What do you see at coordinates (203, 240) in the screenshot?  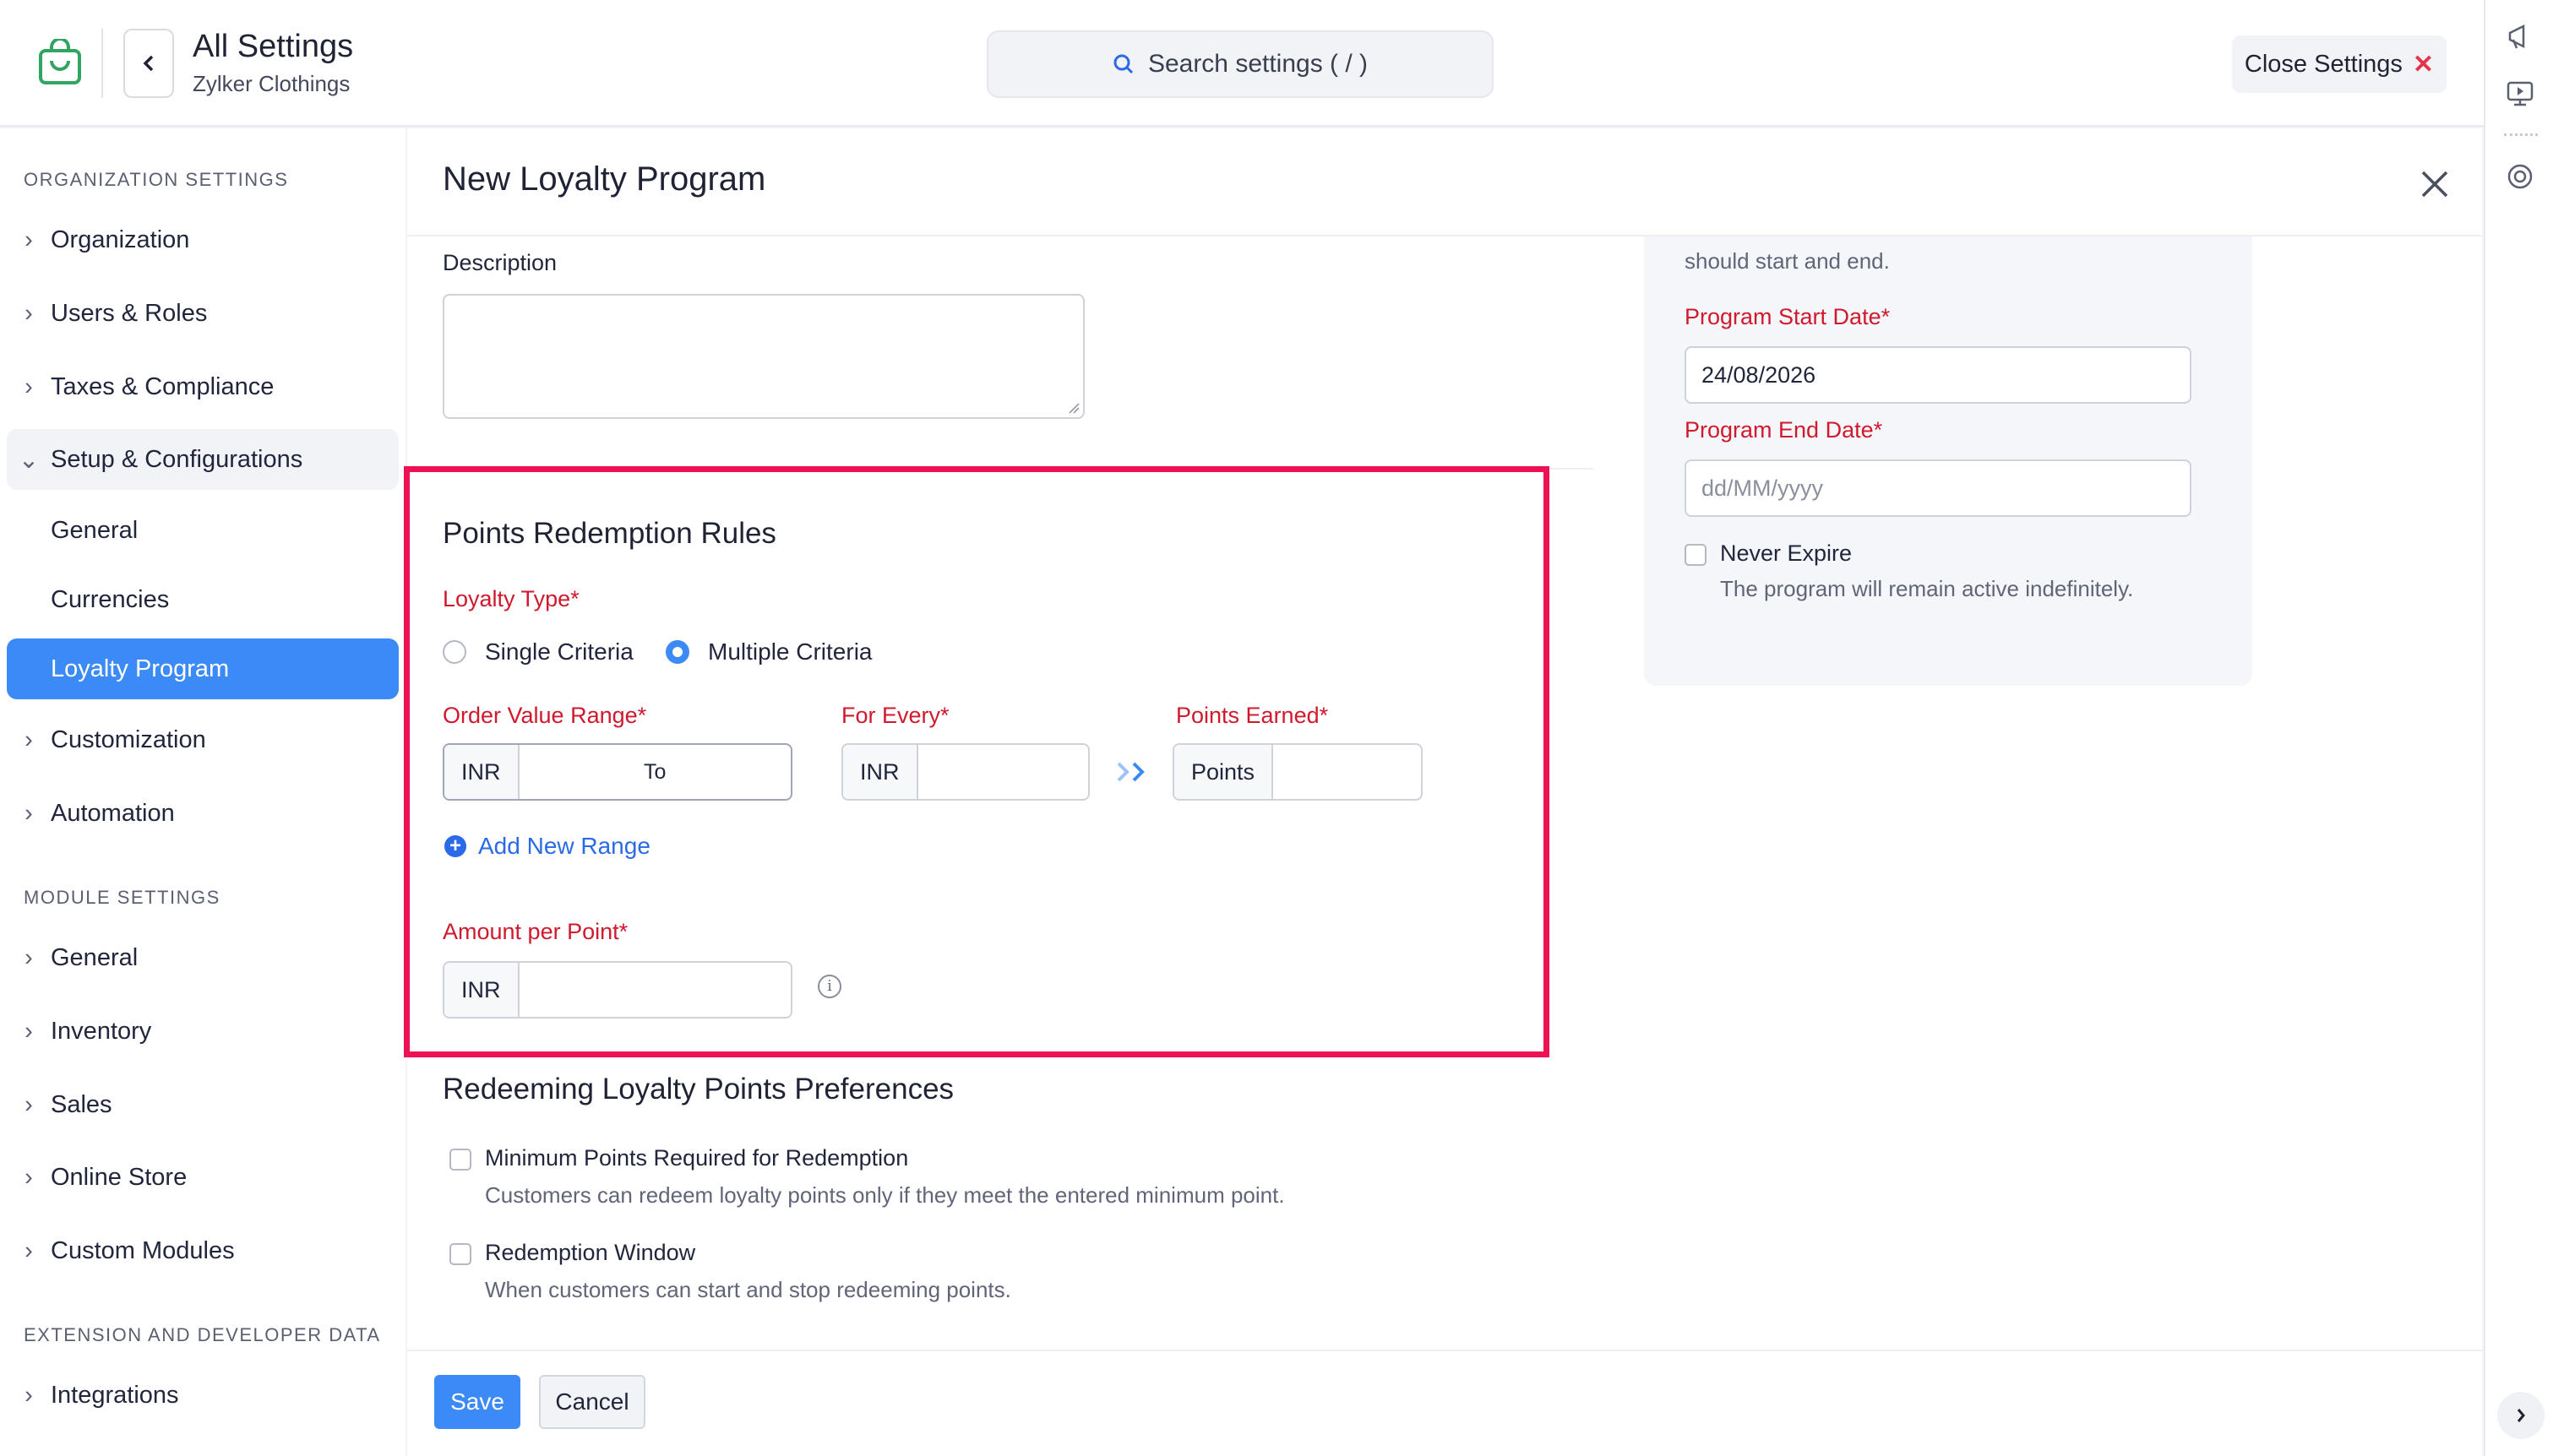 I see `sidebar-item-organization: › Organization` at bounding box center [203, 240].